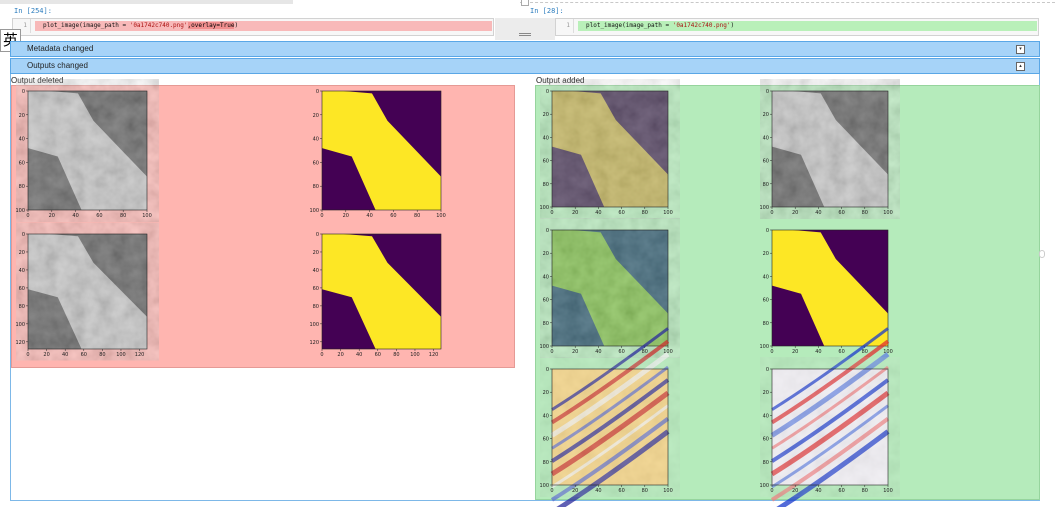 This screenshot has width=1055, height=507. I want to click on expand-toggle-icon: ▾, so click(1020, 49).